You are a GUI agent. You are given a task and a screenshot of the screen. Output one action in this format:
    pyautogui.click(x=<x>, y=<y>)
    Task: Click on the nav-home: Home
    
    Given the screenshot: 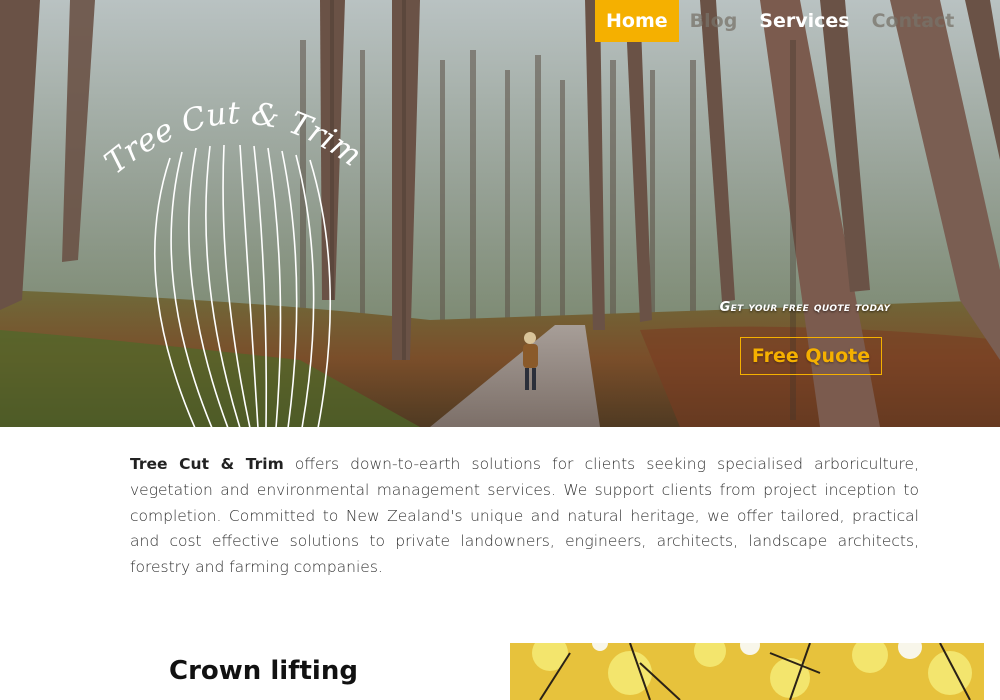 What is the action you would take?
    pyautogui.click(x=637, y=21)
    